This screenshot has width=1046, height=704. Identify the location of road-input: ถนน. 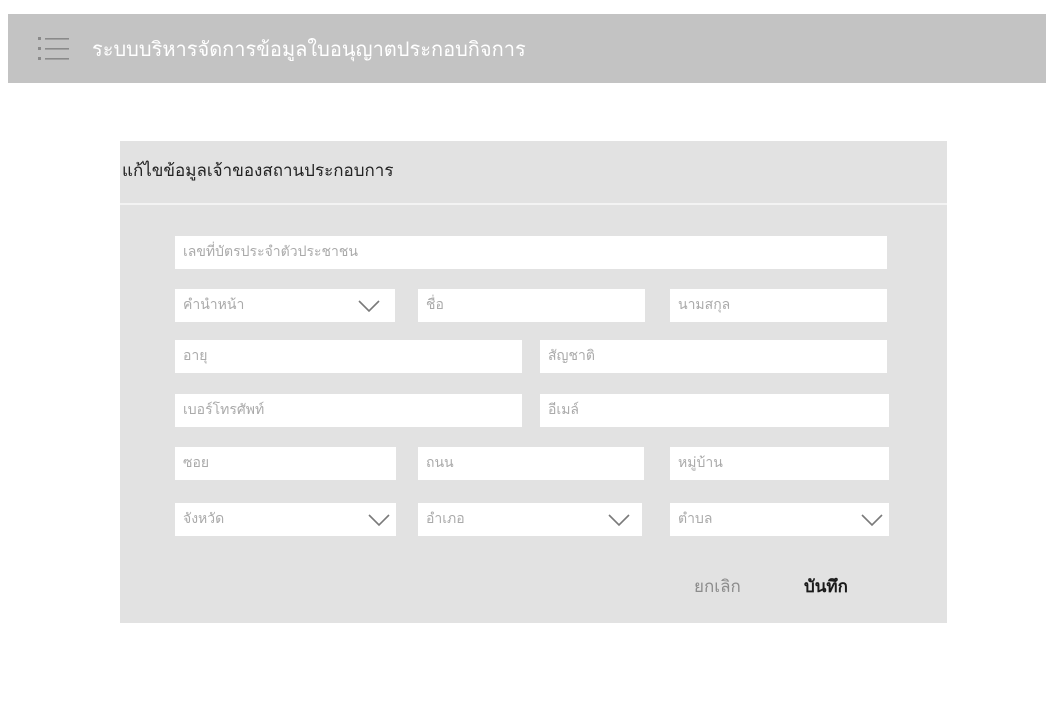
(531, 463).